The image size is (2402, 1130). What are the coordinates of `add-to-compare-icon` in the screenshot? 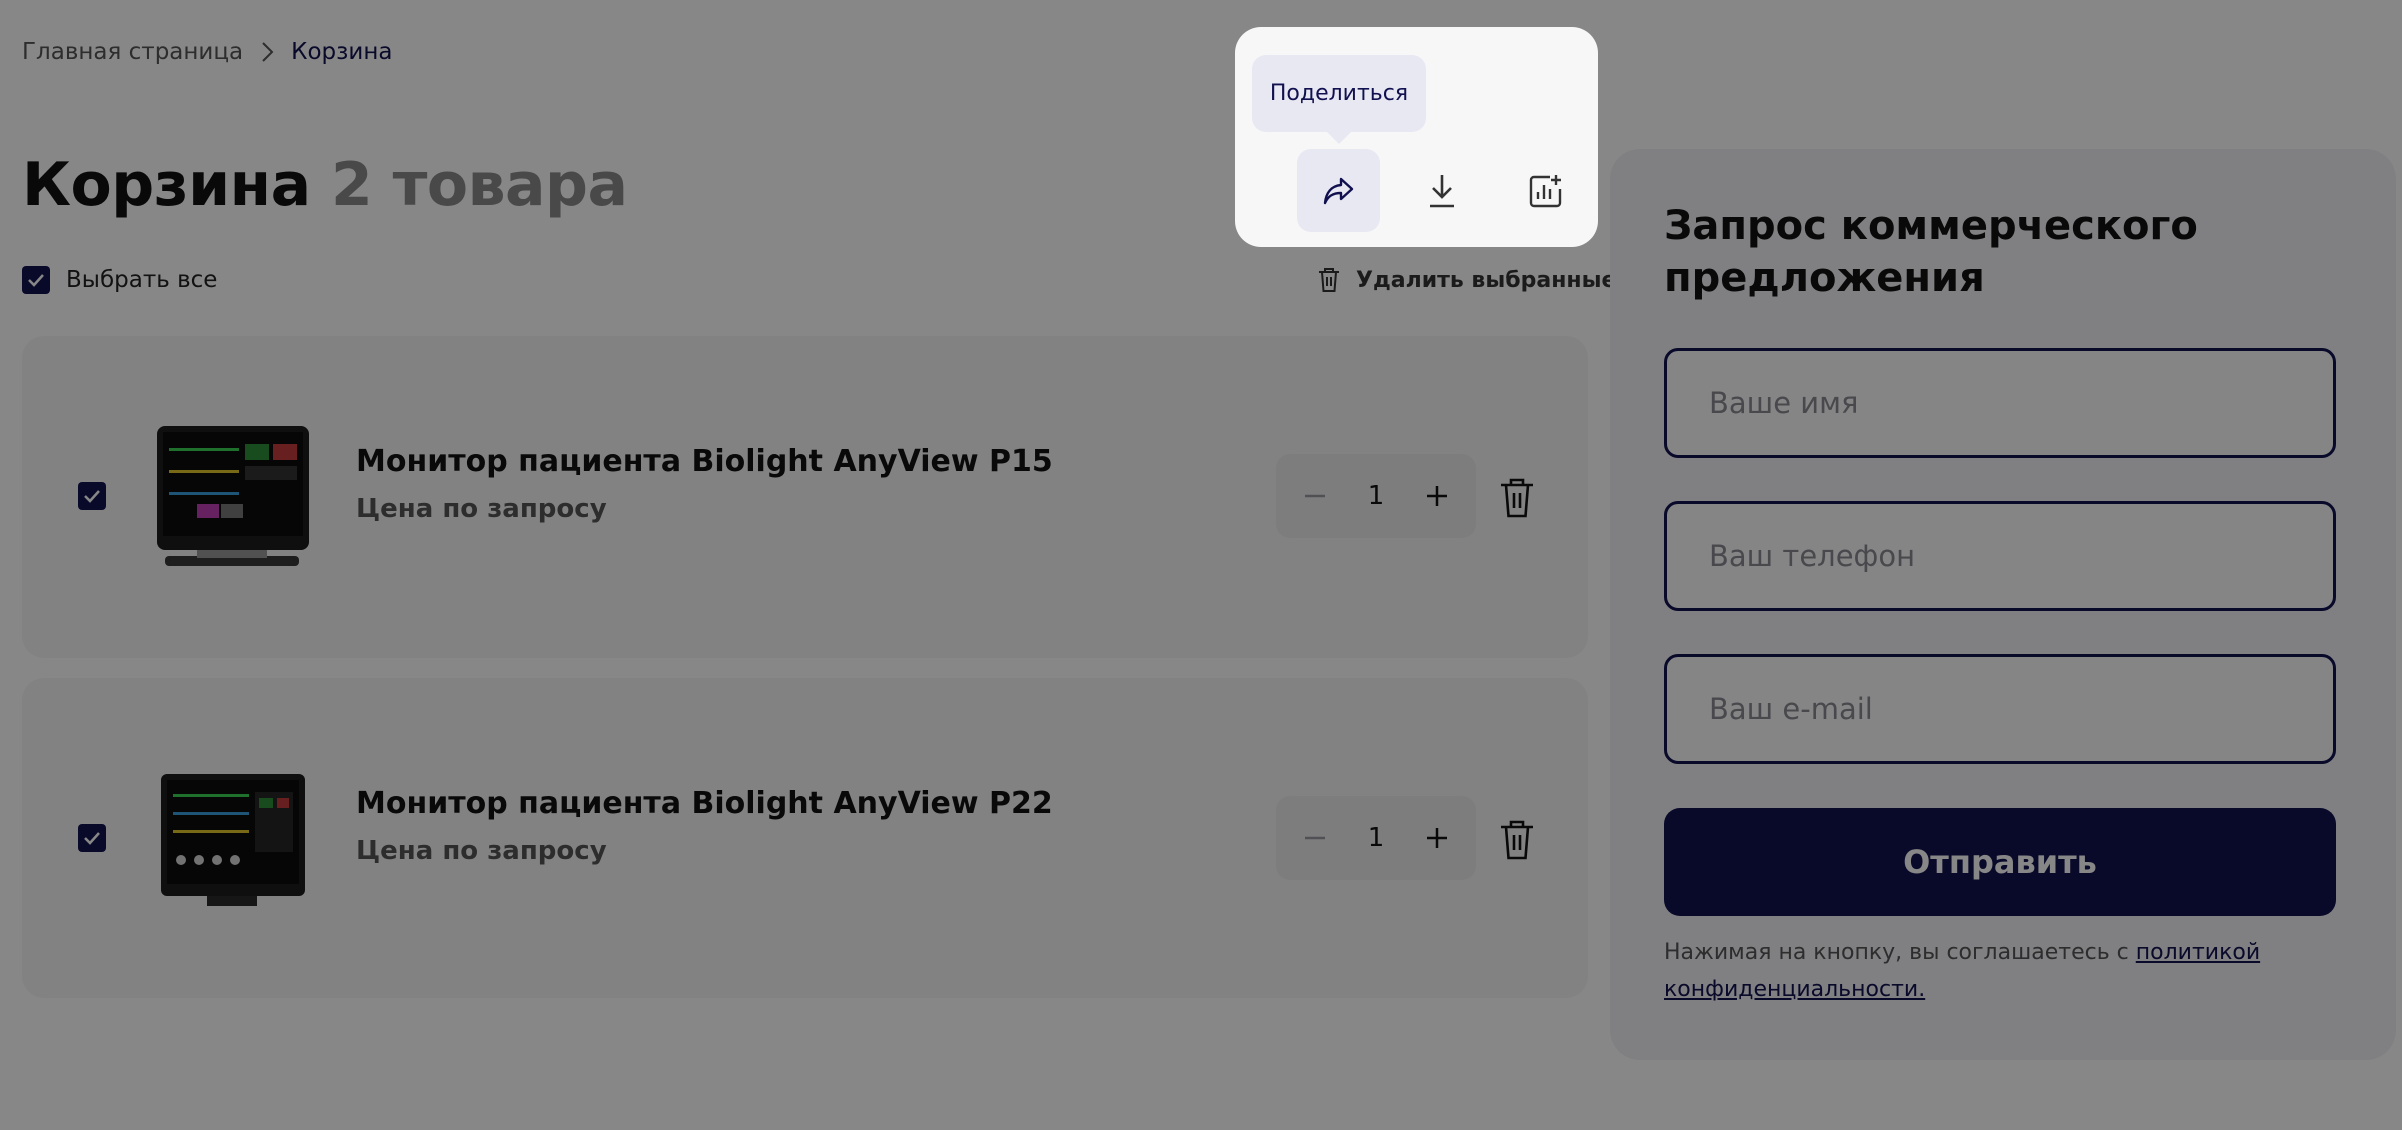 It's located at (1545, 190).